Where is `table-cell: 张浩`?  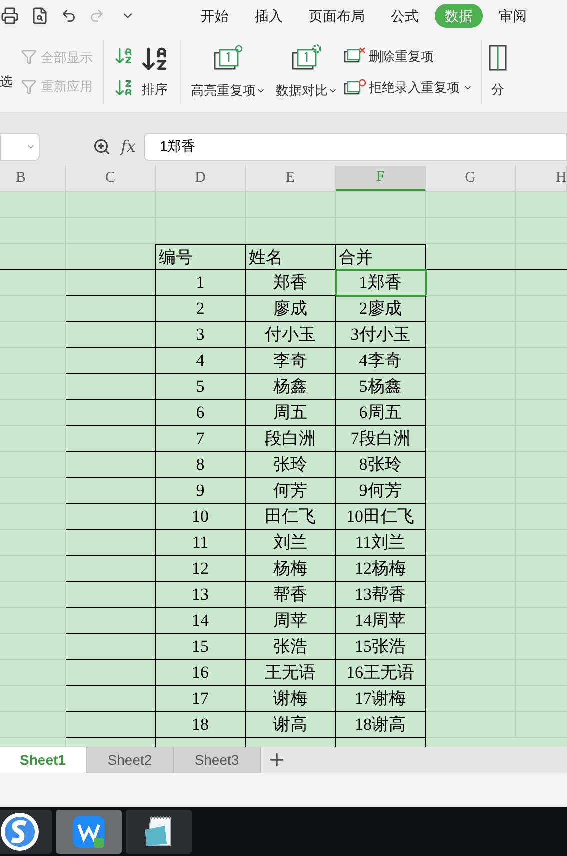
table-cell: 张浩 is located at coordinates (291, 647).